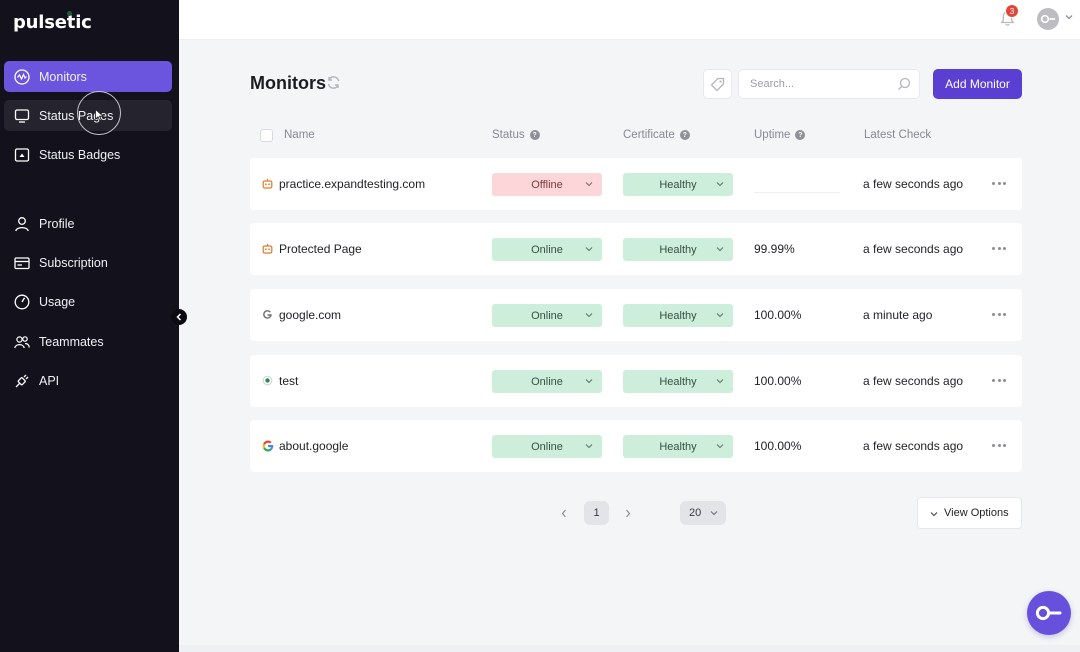  What do you see at coordinates (547, 184) in the screenshot?
I see `status-dropdown: Offline` at bounding box center [547, 184].